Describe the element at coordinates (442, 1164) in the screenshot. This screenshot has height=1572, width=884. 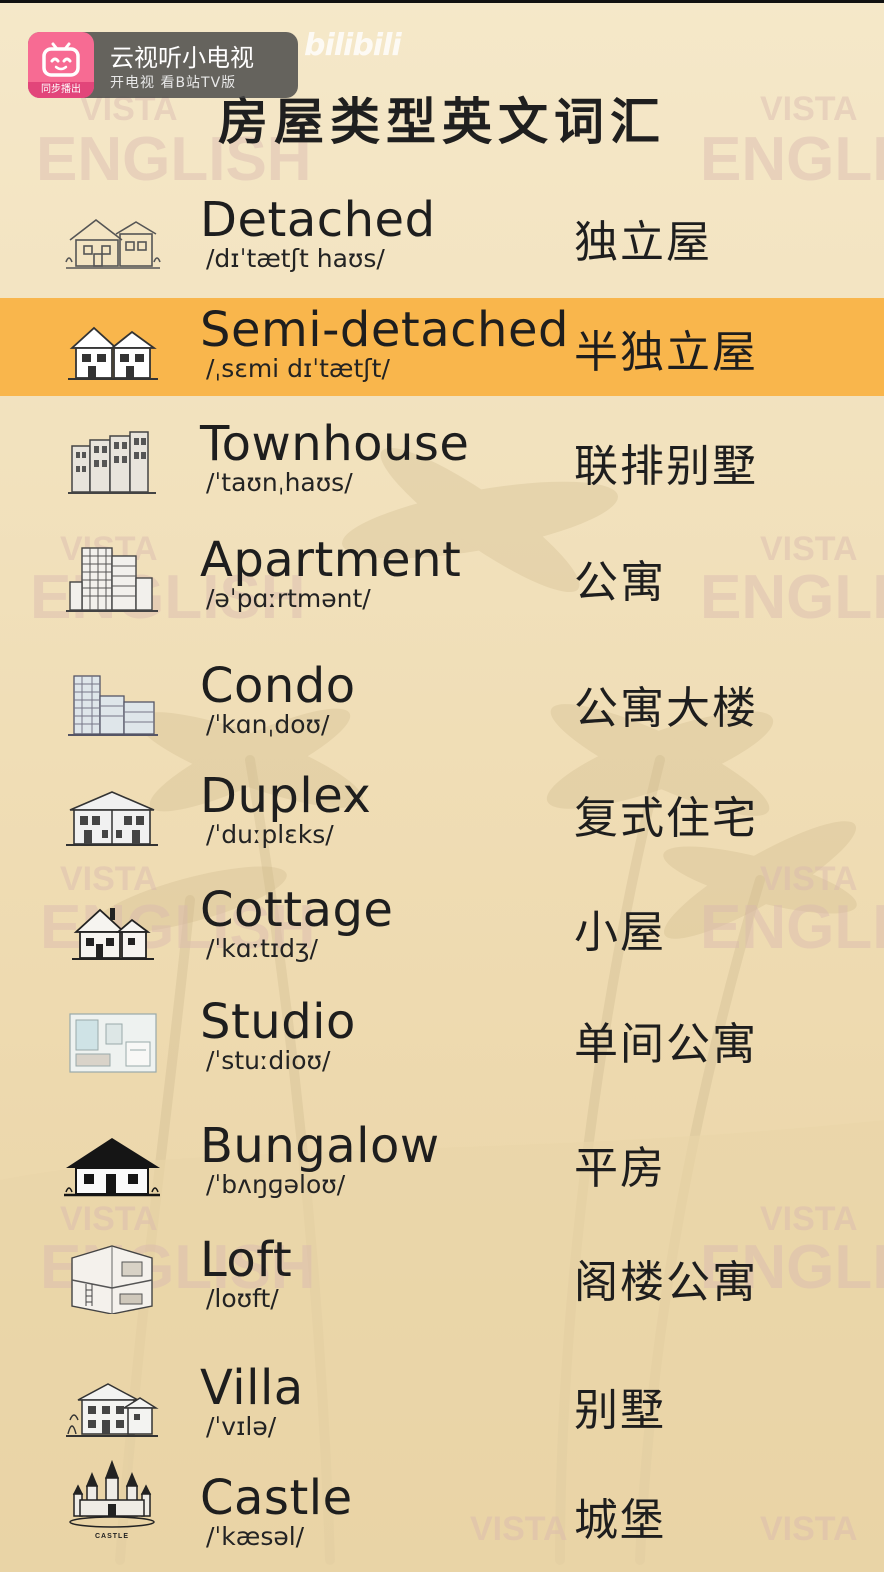
I see `vocab-row-bungalow: Bungalow /ˈbʌŋɡəloʊ/ 平房` at that location.